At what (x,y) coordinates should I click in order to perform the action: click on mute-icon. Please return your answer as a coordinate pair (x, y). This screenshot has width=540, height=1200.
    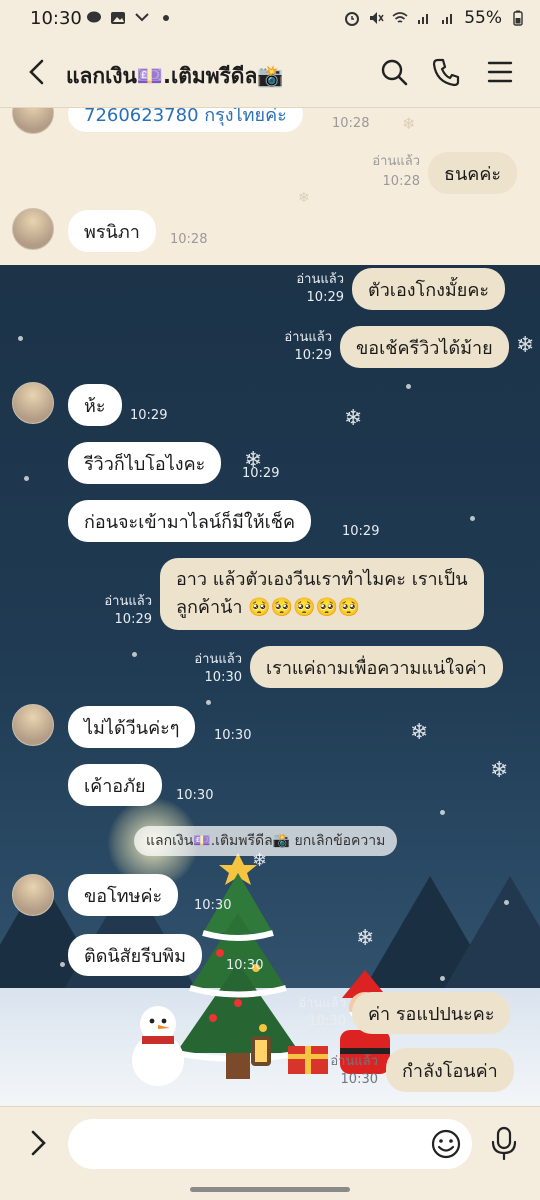
    Looking at the image, I should click on (377, 18).